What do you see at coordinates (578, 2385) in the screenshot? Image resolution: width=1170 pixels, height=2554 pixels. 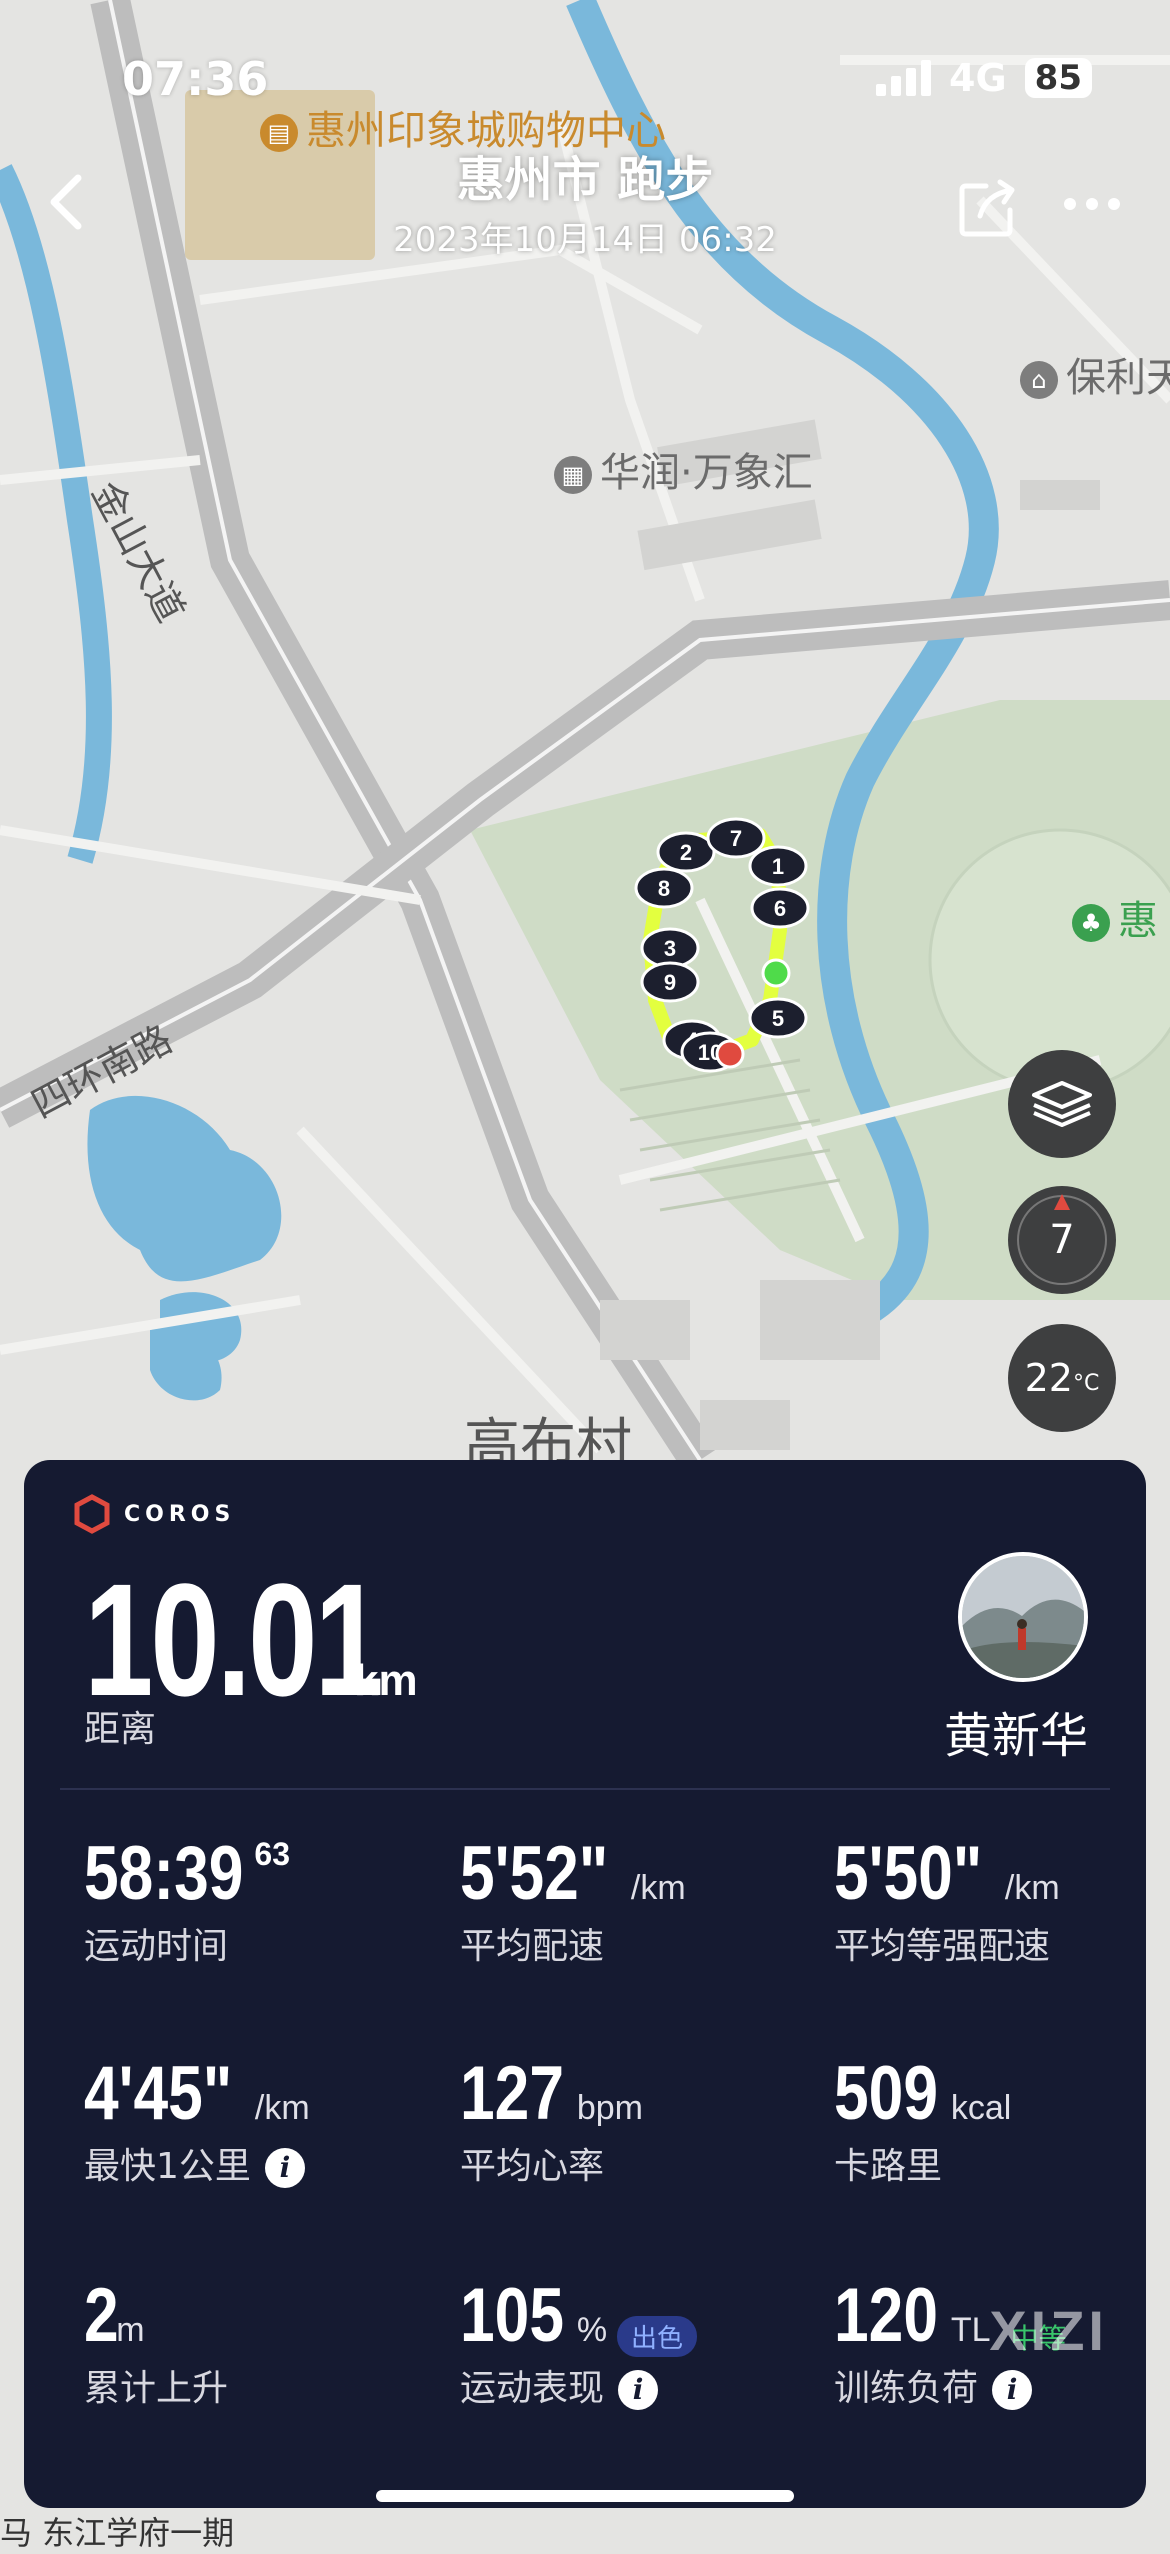 I see `stat-label: 运动表现 i` at bounding box center [578, 2385].